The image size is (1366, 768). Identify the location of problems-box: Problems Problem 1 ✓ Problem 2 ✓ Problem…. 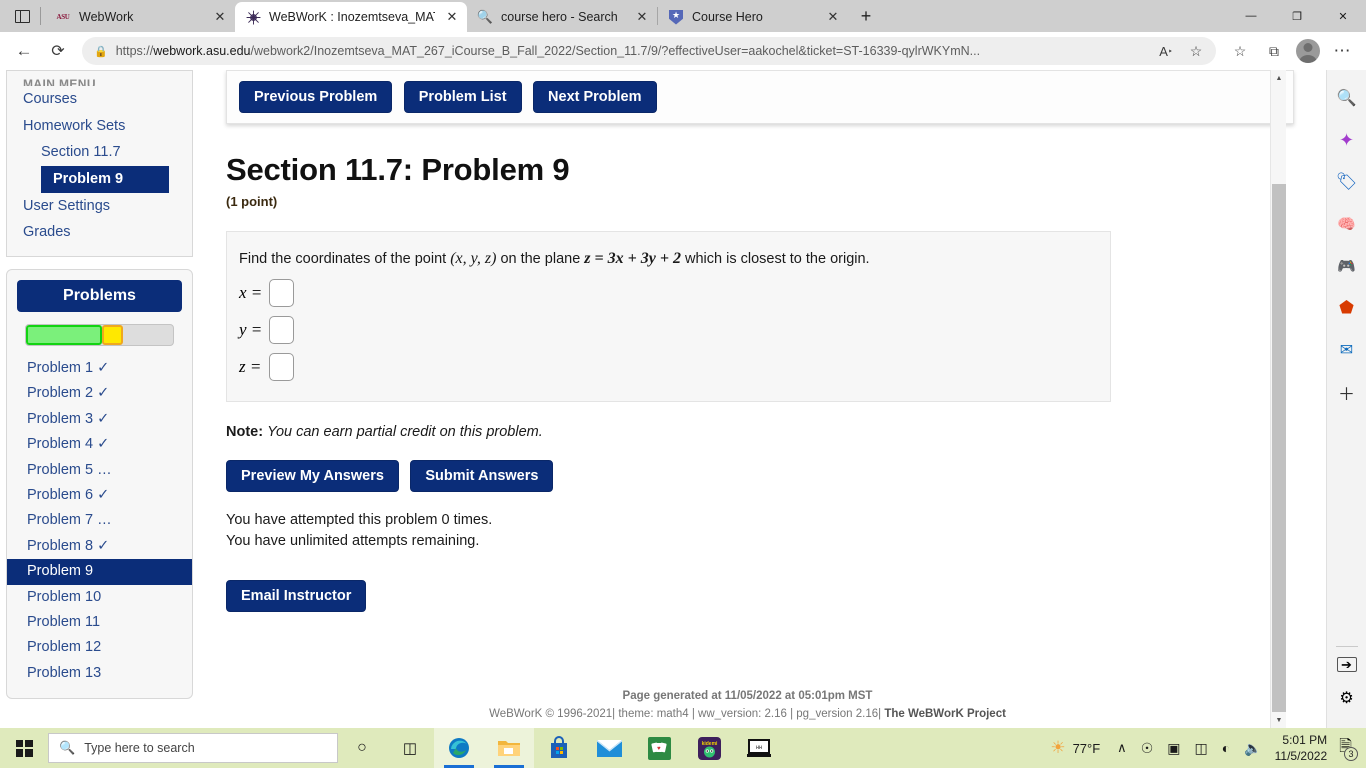
(99, 484).